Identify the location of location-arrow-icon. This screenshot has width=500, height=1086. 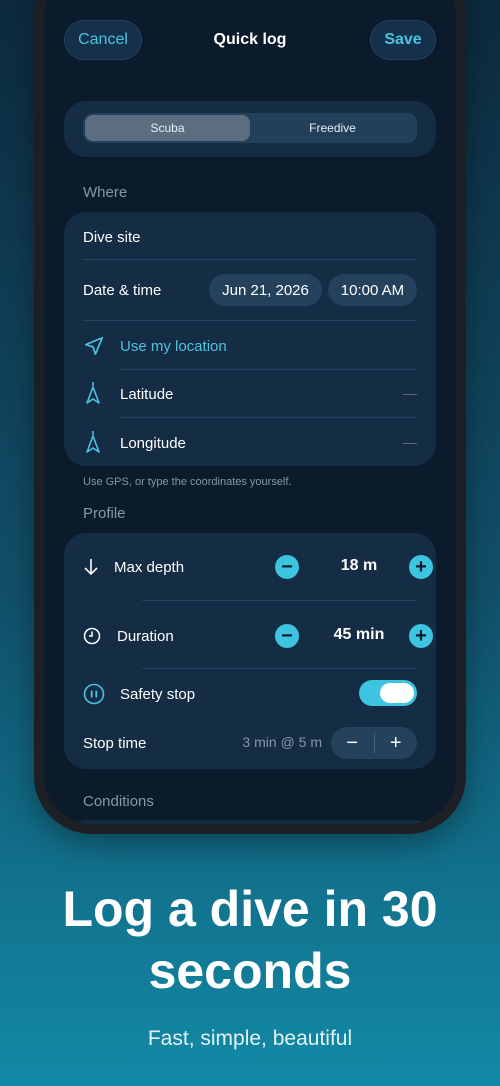
(101, 346).